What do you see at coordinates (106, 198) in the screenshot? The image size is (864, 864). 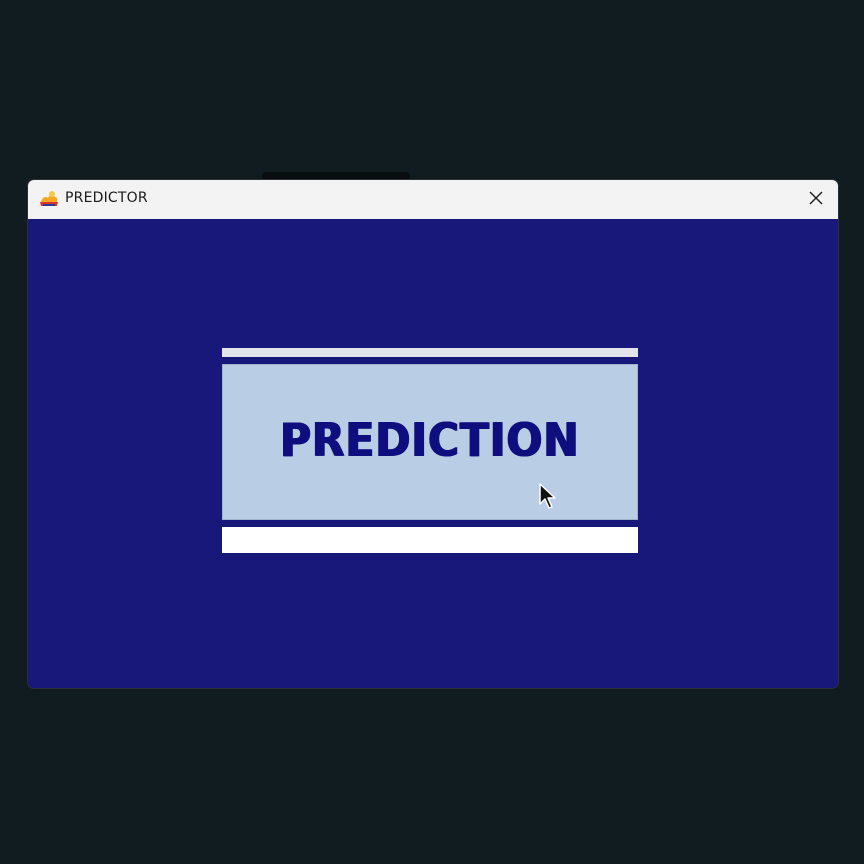 I see `window-title: PREDICTOR` at bounding box center [106, 198].